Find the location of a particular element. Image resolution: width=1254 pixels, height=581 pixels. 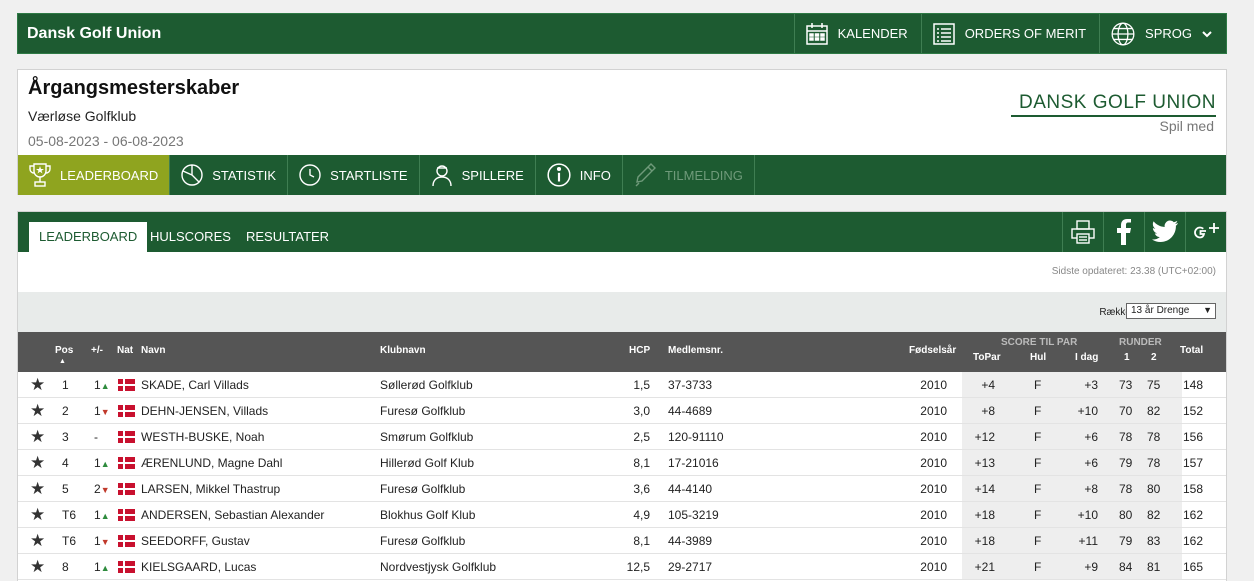

col-club: Klubnavn is located at coordinates (403, 350).